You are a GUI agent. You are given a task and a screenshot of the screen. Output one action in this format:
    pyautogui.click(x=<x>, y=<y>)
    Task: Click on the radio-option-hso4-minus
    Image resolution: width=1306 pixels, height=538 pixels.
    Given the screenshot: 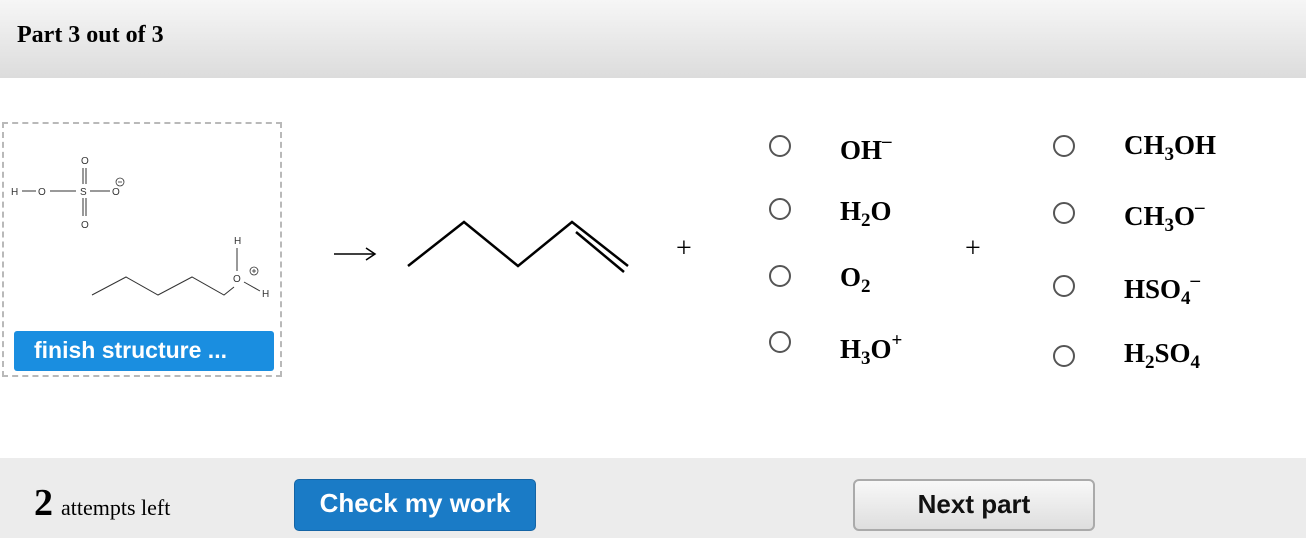 What is the action you would take?
    pyautogui.click(x=1064, y=286)
    